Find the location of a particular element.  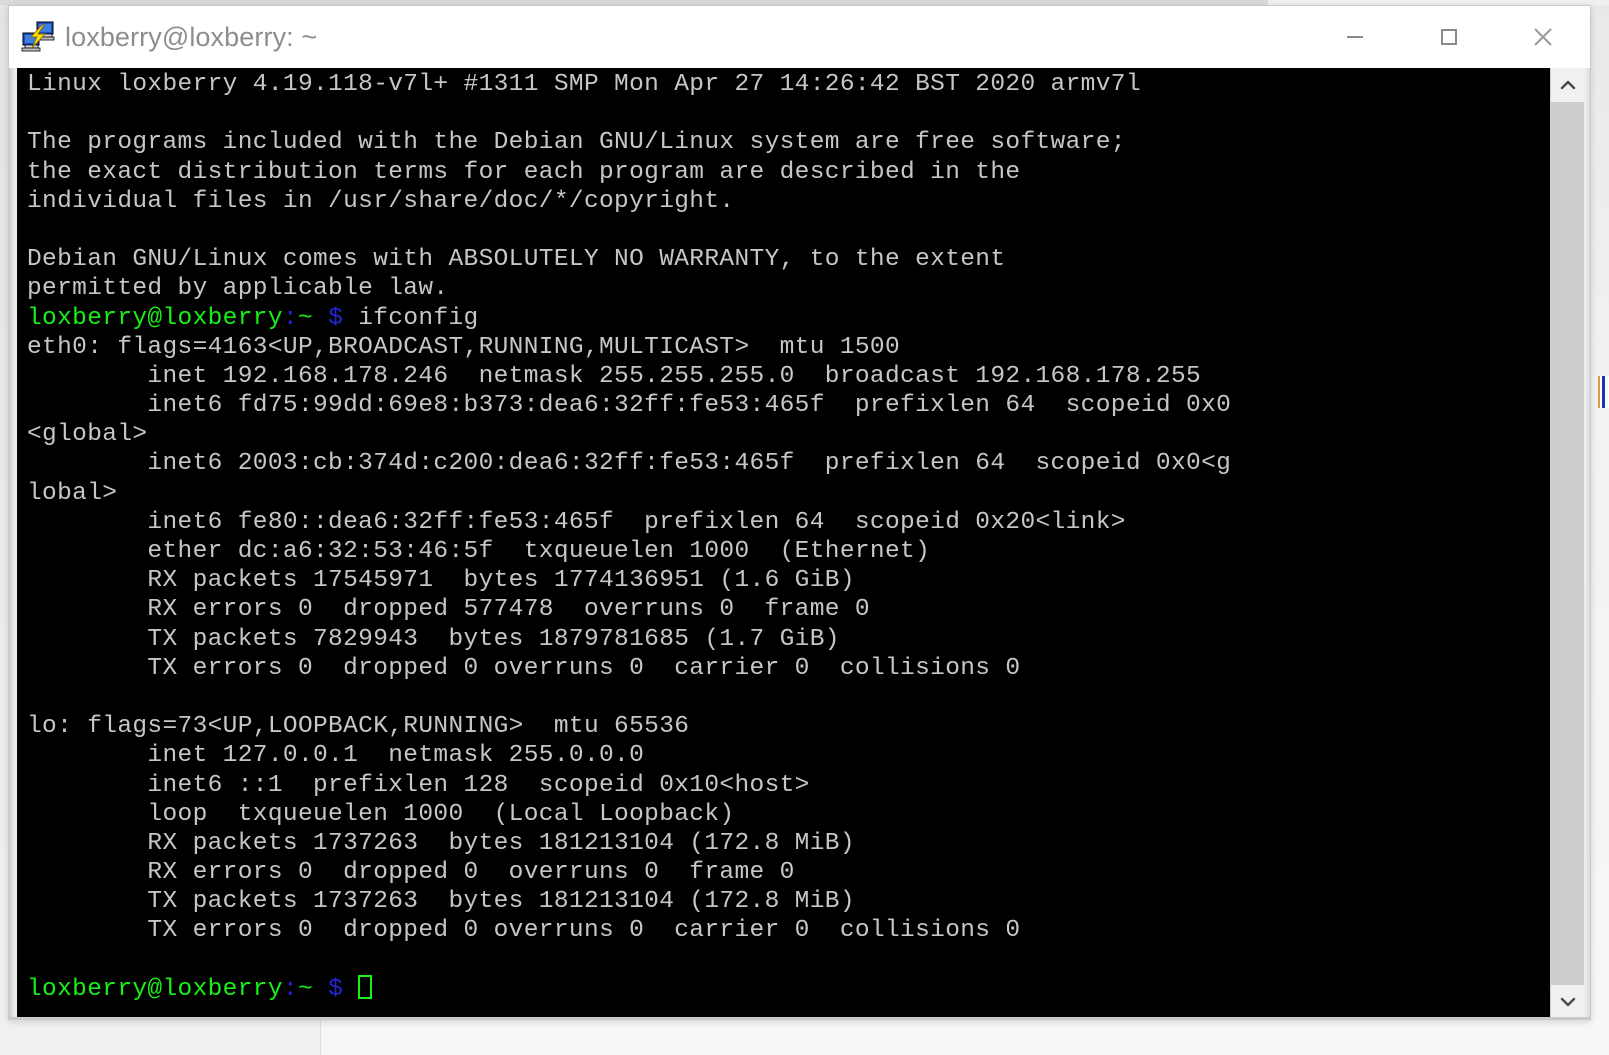

maximize-button is located at coordinates (1449, 37).